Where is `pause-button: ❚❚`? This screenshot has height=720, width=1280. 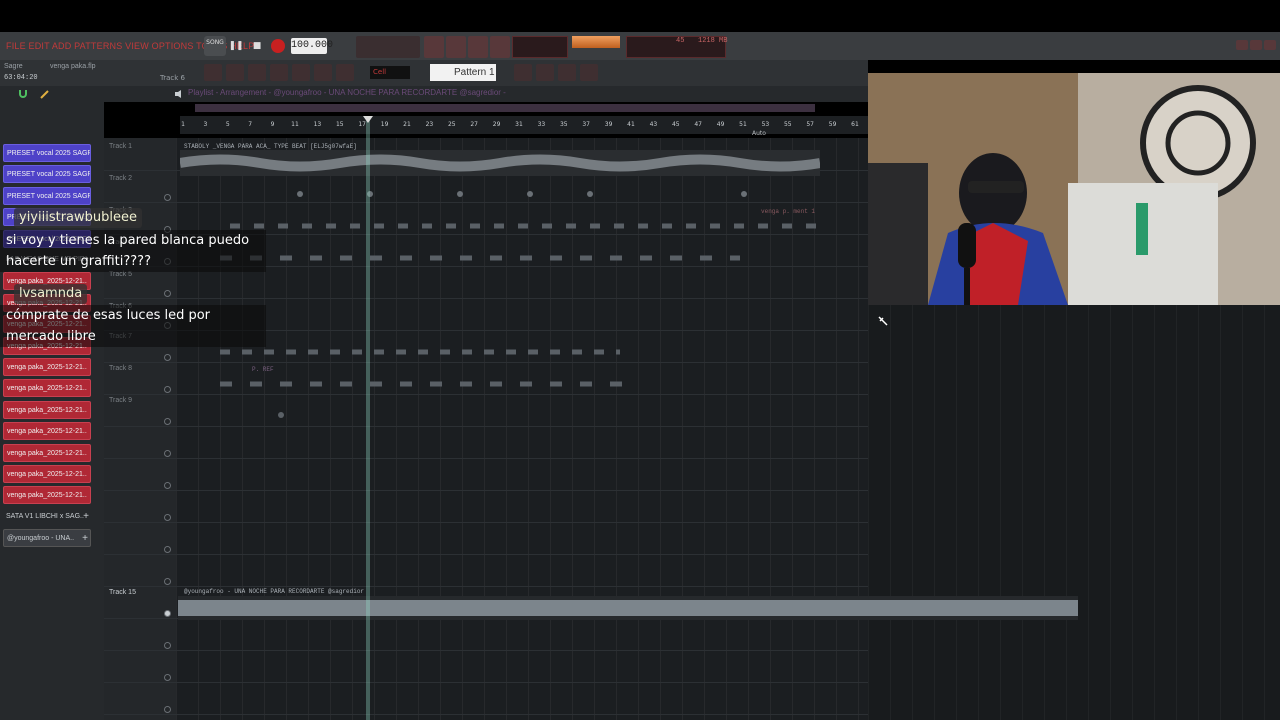
pause-button: ❚❚ is located at coordinates (236, 46).